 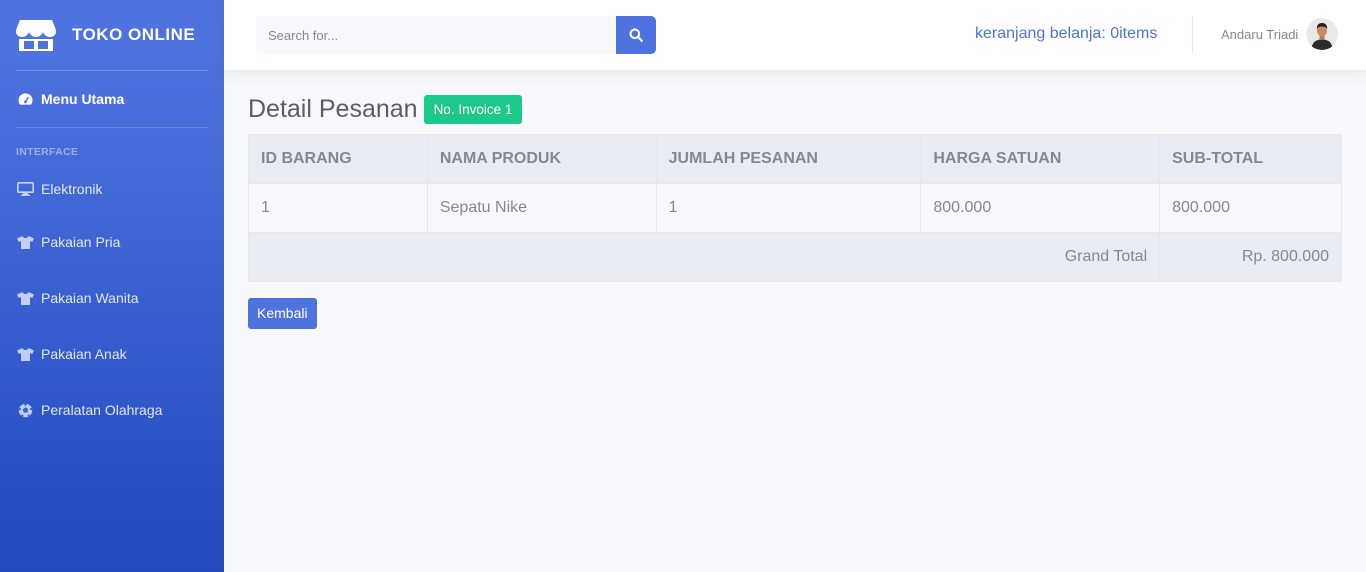 I want to click on search-form, so click(x=456, y=35).